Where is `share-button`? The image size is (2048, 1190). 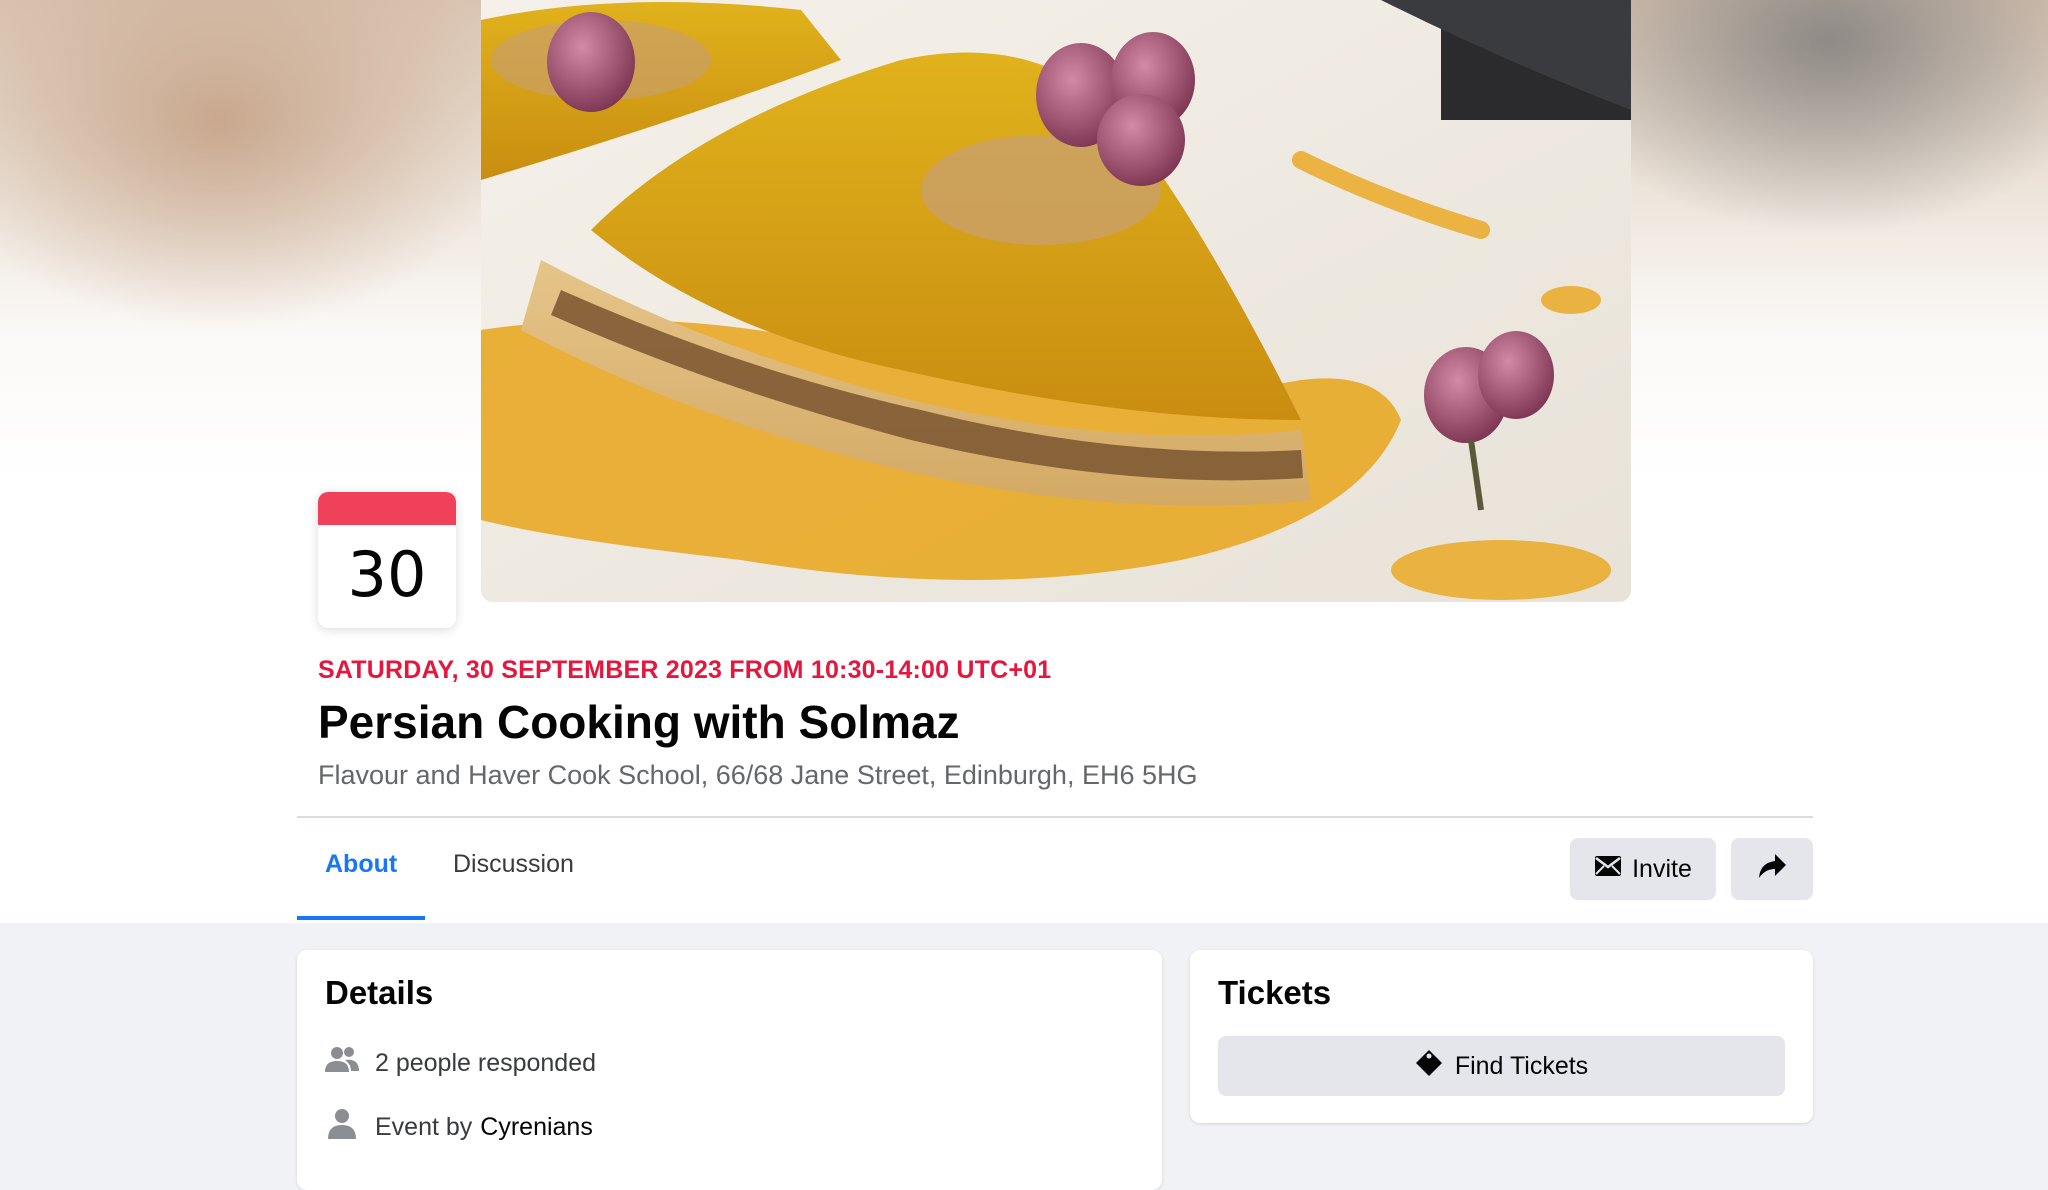
share-button is located at coordinates (1772, 869).